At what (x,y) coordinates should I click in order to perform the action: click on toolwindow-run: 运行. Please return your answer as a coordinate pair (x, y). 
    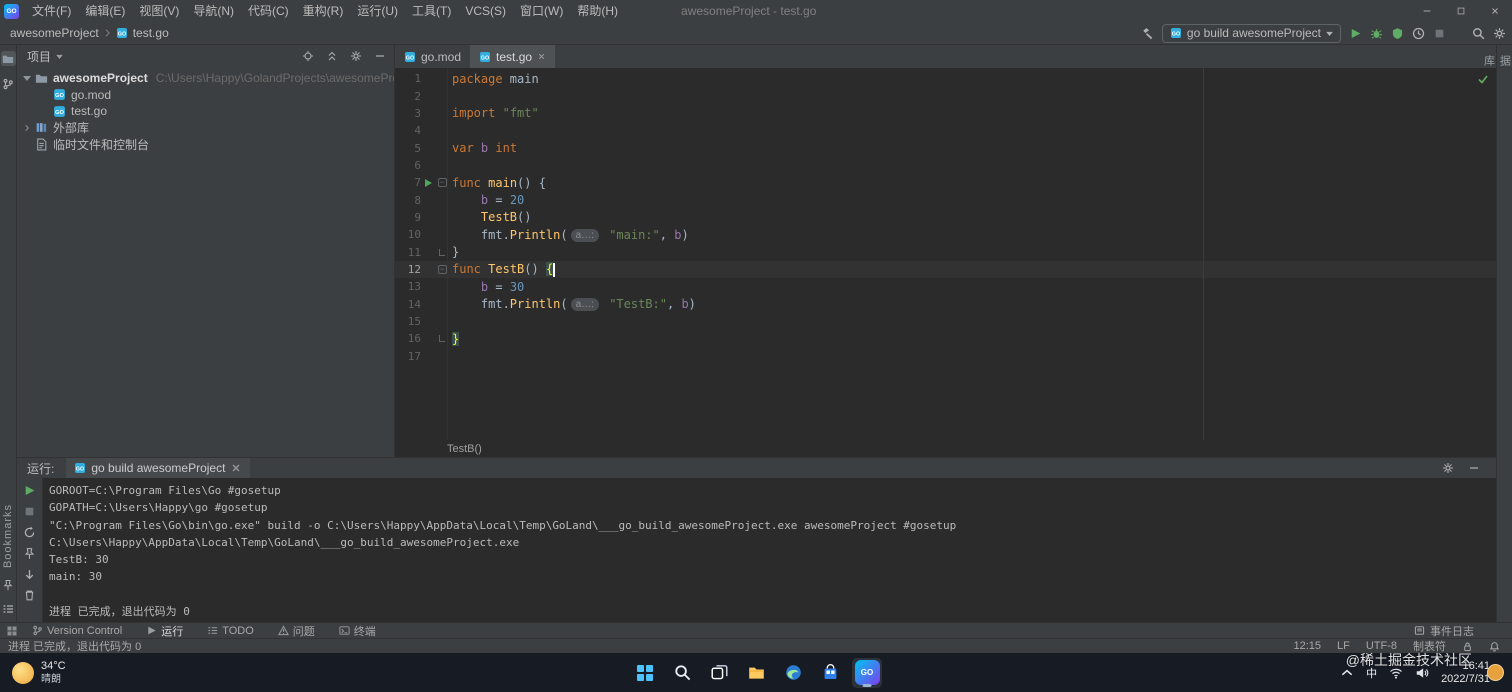
    Looking at the image, I should click on (164, 630).